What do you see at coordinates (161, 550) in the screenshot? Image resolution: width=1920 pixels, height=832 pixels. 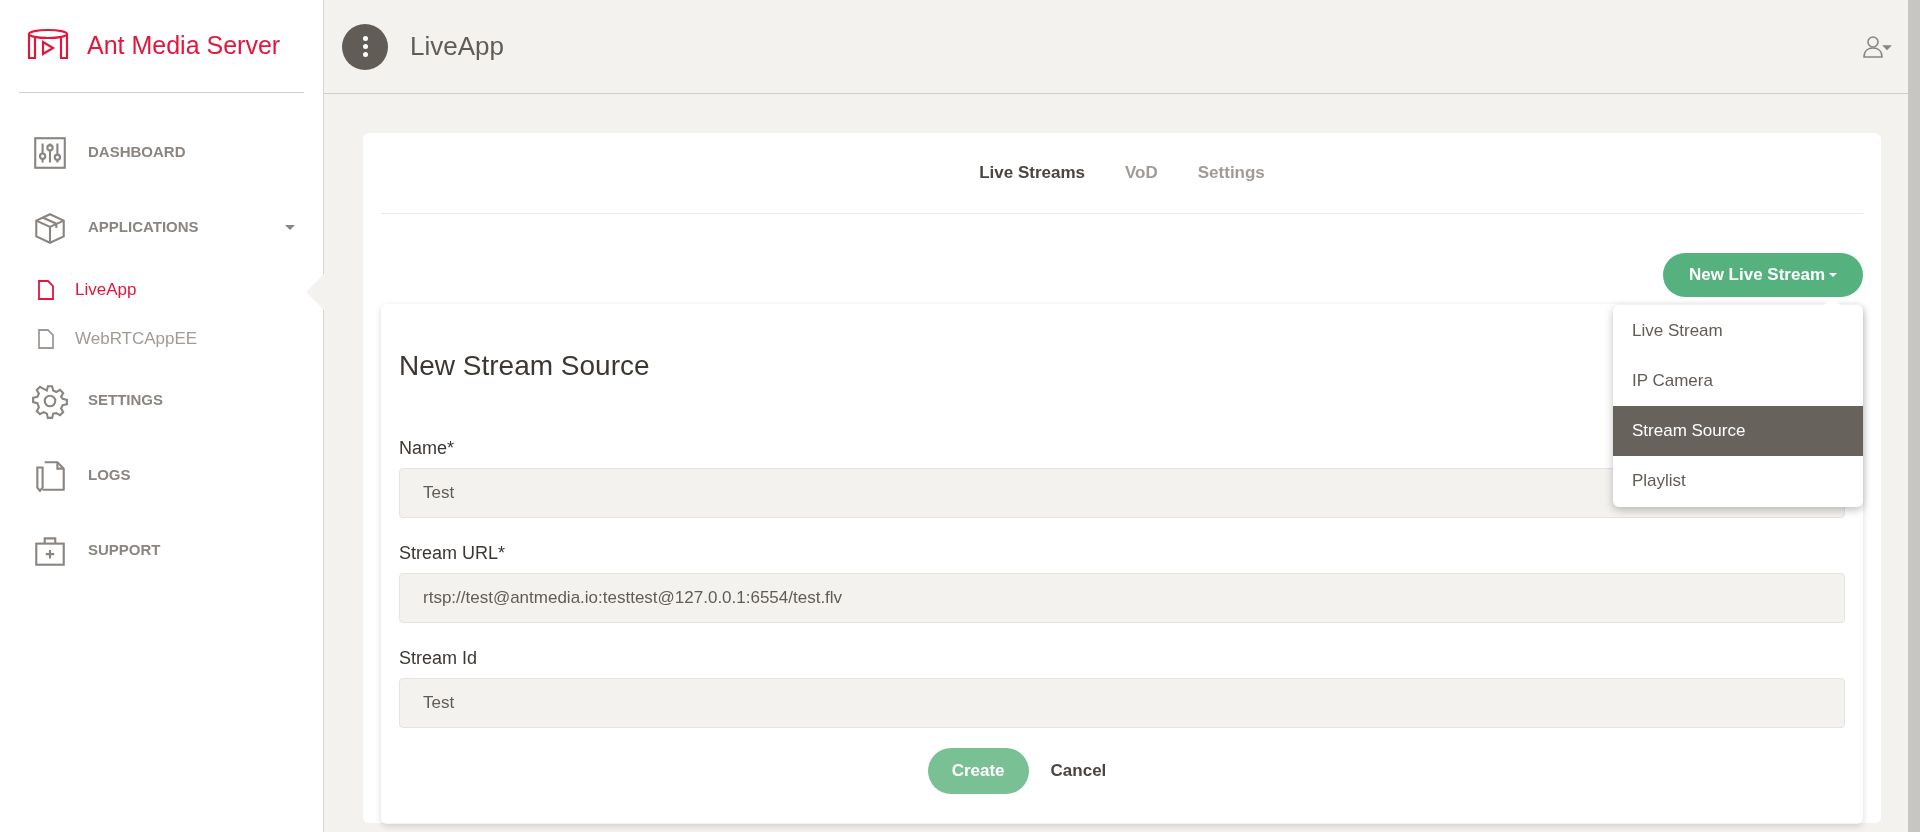 I see `sidebar-item: SUPPORT` at bounding box center [161, 550].